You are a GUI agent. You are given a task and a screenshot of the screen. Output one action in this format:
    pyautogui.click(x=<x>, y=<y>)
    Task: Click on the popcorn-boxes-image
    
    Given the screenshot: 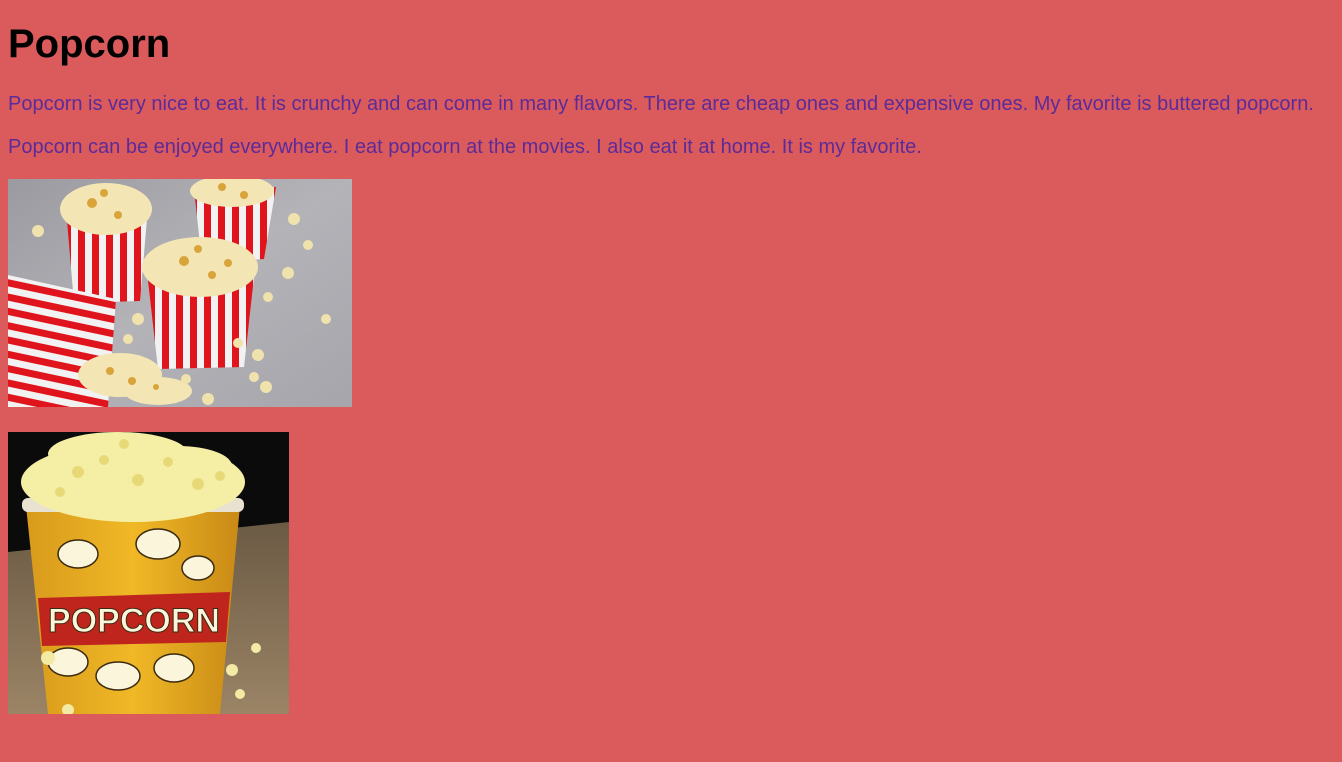 What is the action you would take?
    pyautogui.click(x=180, y=293)
    